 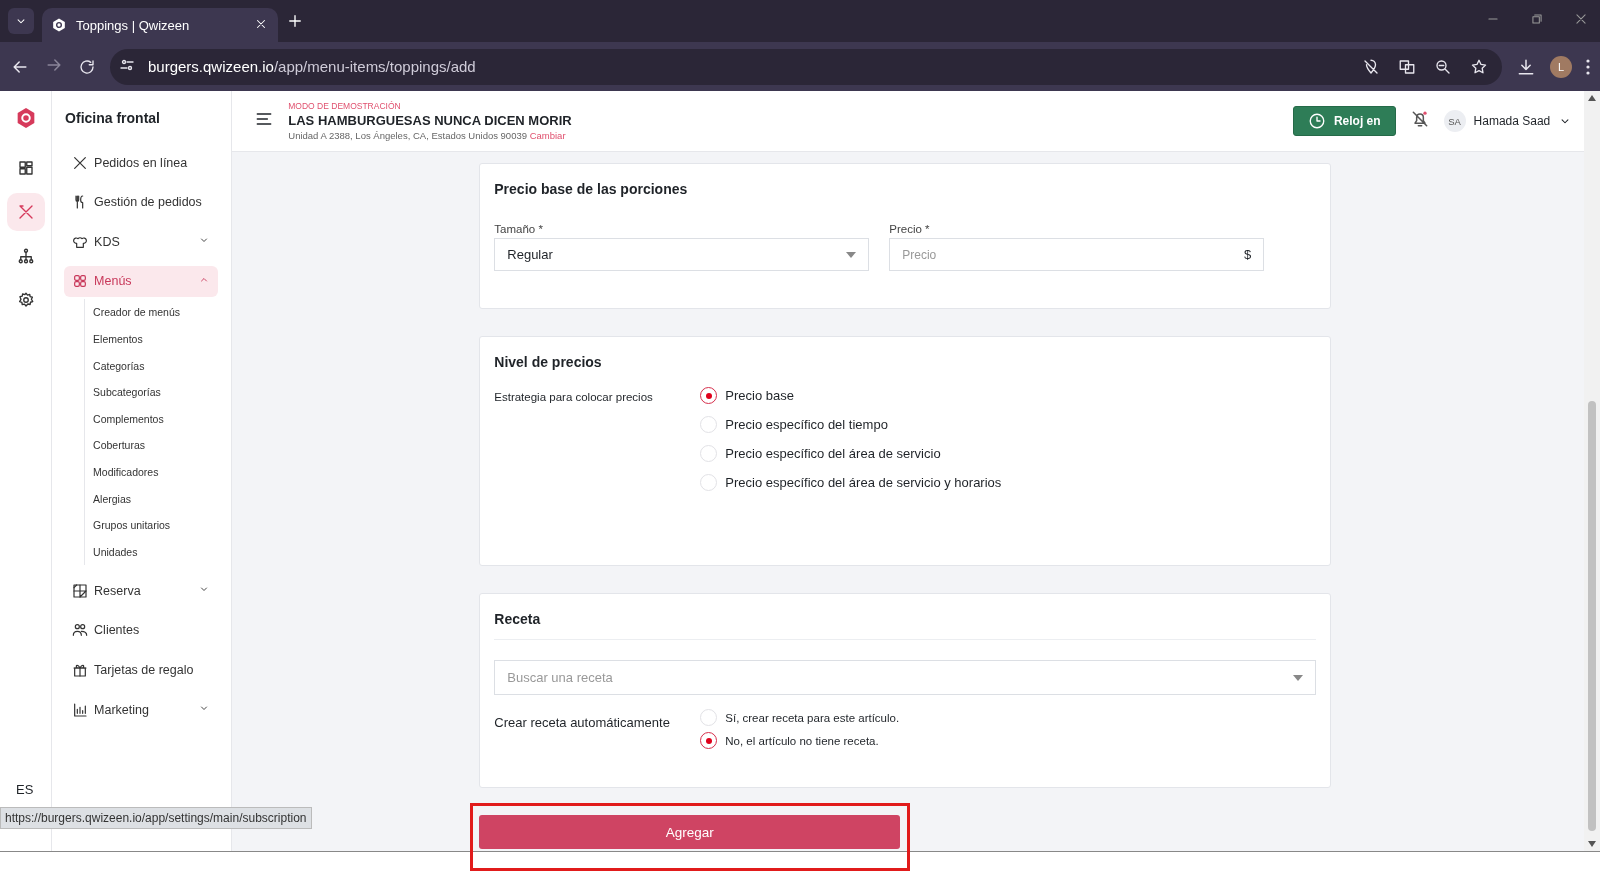 What do you see at coordinates (141, 162) in the screenshot?
I see `nav-item: Pedidos en línea` at bounding box center [141, 162].